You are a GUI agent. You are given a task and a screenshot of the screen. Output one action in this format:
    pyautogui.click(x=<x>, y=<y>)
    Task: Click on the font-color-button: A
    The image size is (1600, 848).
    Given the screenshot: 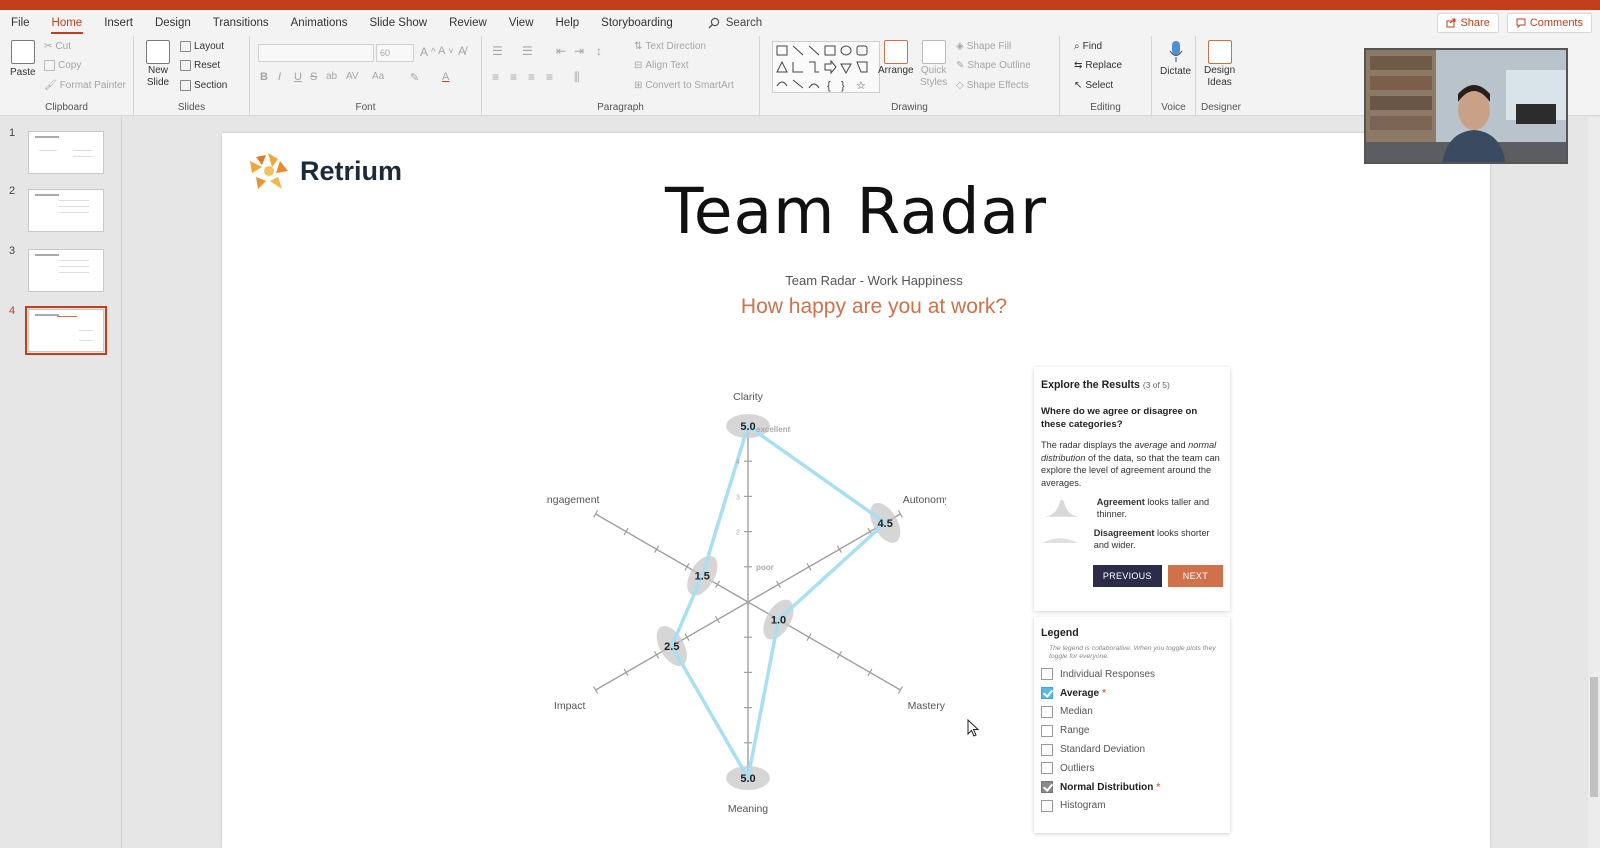 What is the action you would take?
    pyautogui.click(x=445, y=77)
    